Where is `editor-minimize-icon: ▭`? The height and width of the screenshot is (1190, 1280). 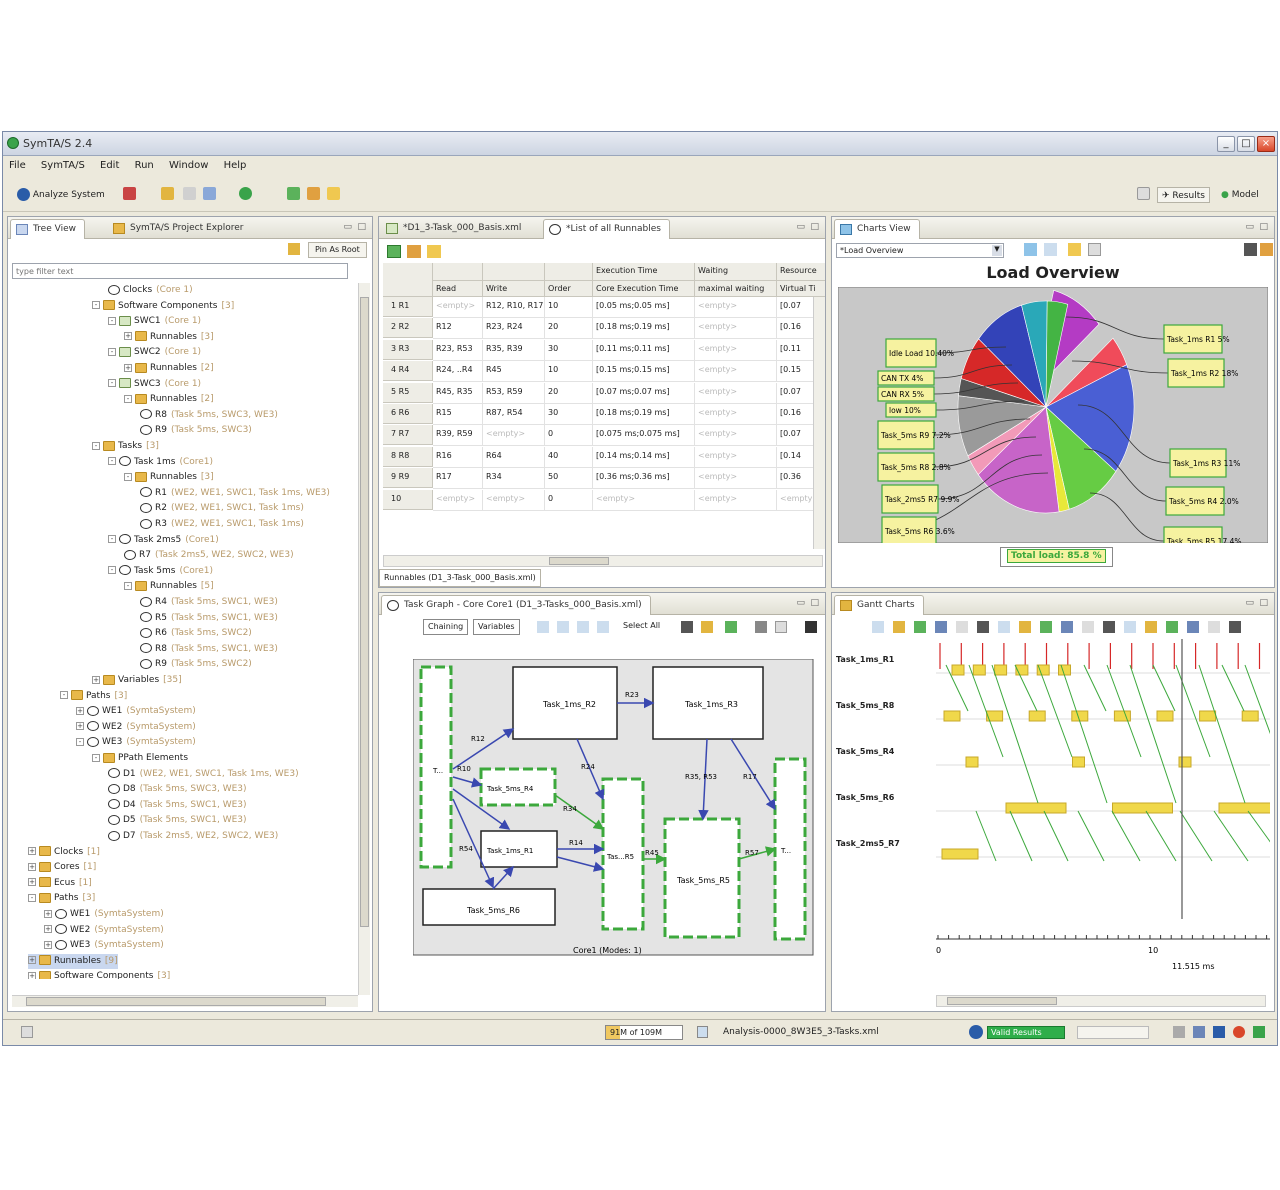
editor-minimize-icon: ▭ is located at coordinates (800, 227).